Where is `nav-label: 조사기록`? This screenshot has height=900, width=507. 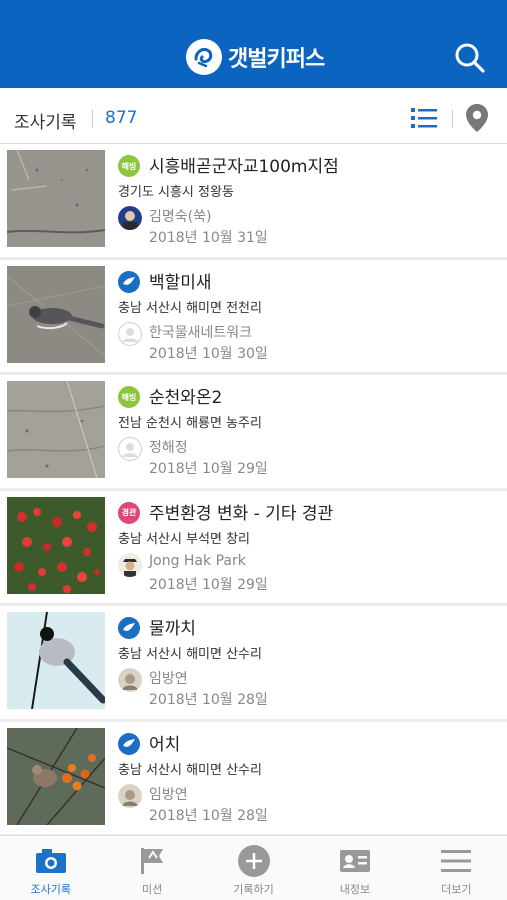 nav-label: 조사기록 is located at coordinates (50, 889).